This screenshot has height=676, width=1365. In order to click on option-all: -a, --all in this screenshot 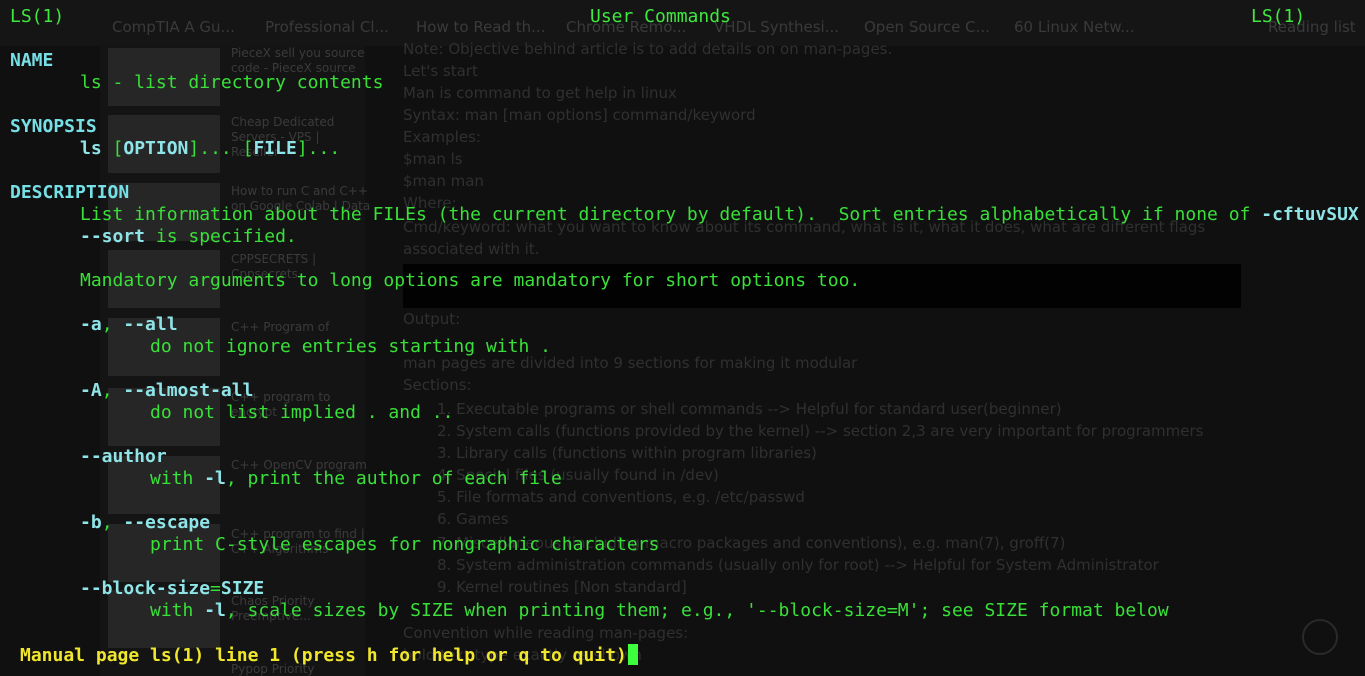, I will do `click(129, 325)`.